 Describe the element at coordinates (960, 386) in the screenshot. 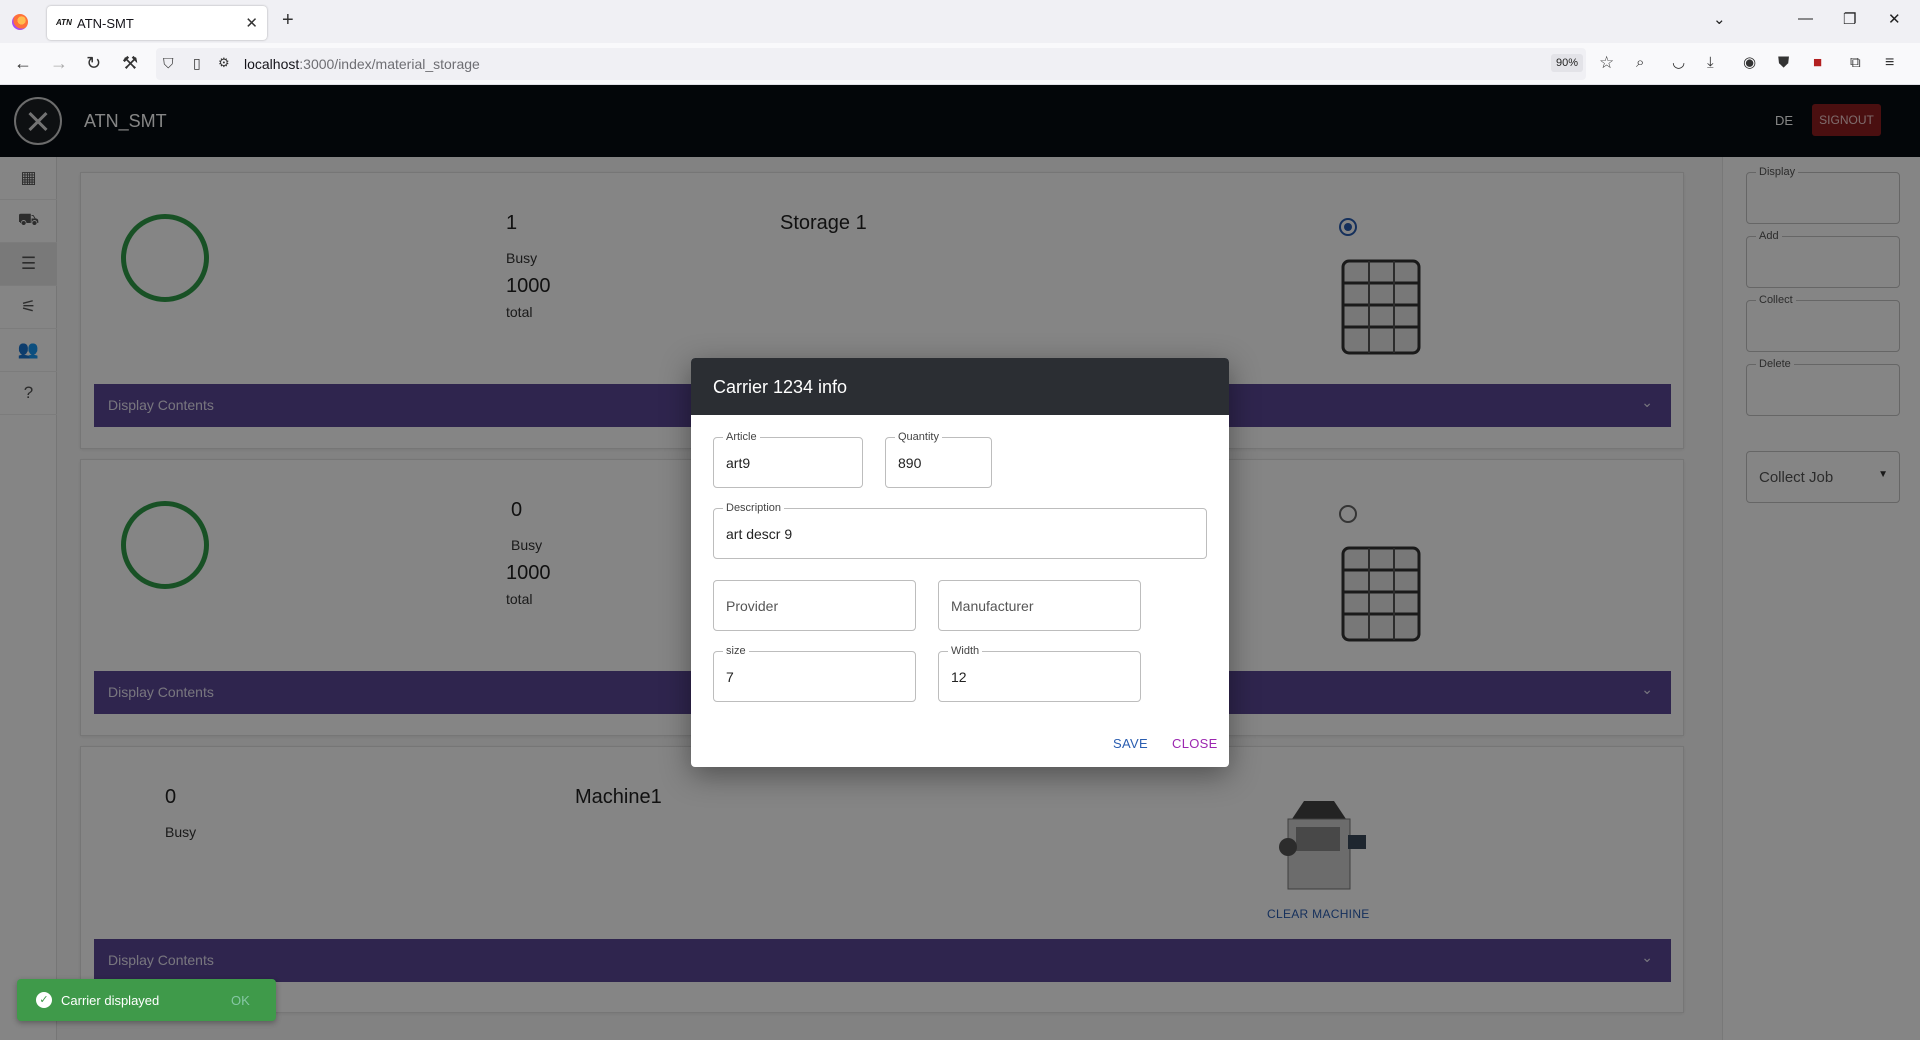

I see `dialog-header: Carrier 1234 info` at that location.